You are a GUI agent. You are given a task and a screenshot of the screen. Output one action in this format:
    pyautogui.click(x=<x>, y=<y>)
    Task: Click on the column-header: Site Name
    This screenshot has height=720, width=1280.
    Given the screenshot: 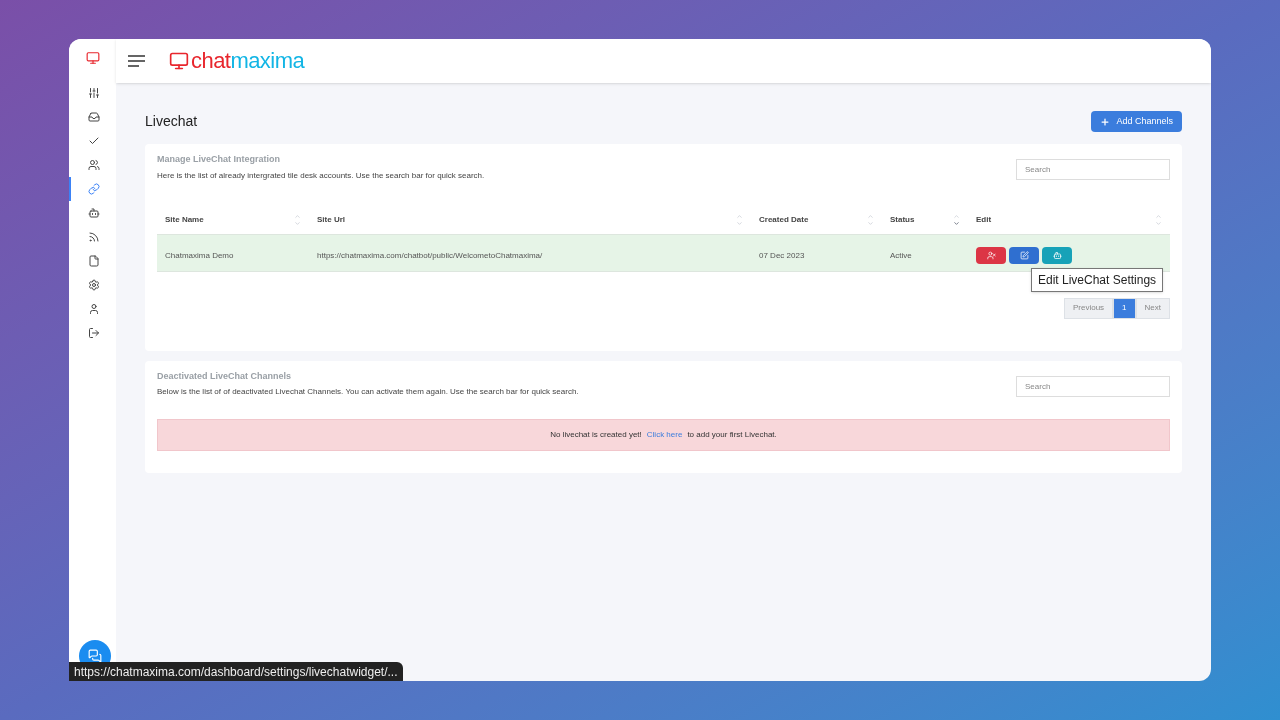 What is the action you would take?
    pyautogui.click(x=184, y=219)
    